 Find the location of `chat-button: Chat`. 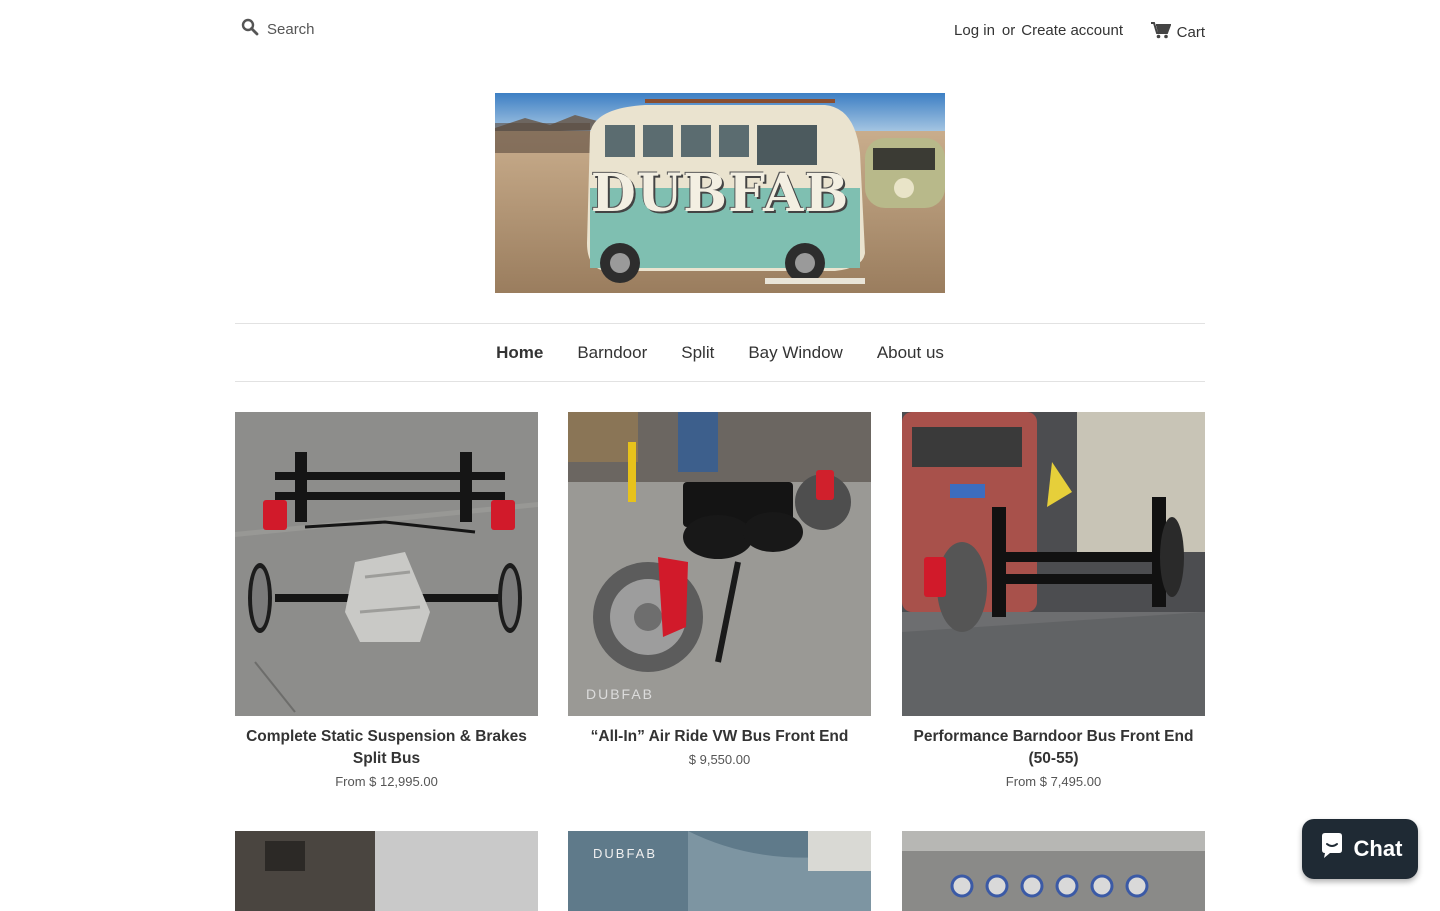

chat-button: Chat is located at coordinates (1360, 849).